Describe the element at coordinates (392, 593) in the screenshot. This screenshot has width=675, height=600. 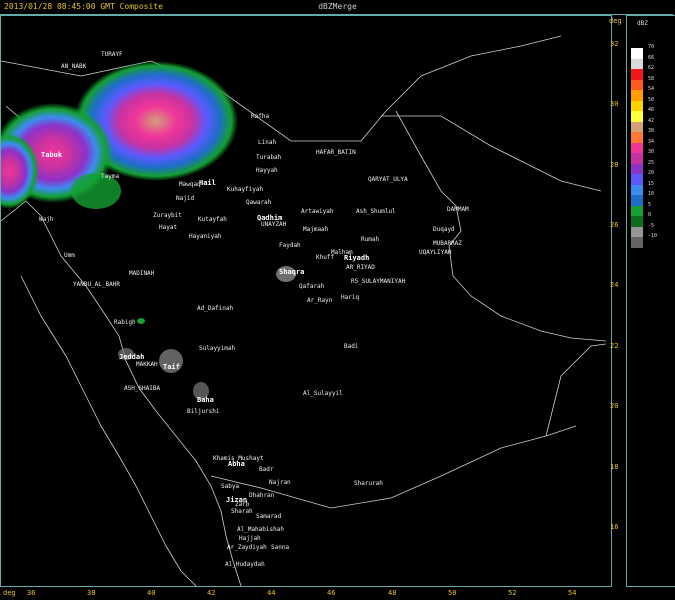
I see `lon-tick: 48` at that location.